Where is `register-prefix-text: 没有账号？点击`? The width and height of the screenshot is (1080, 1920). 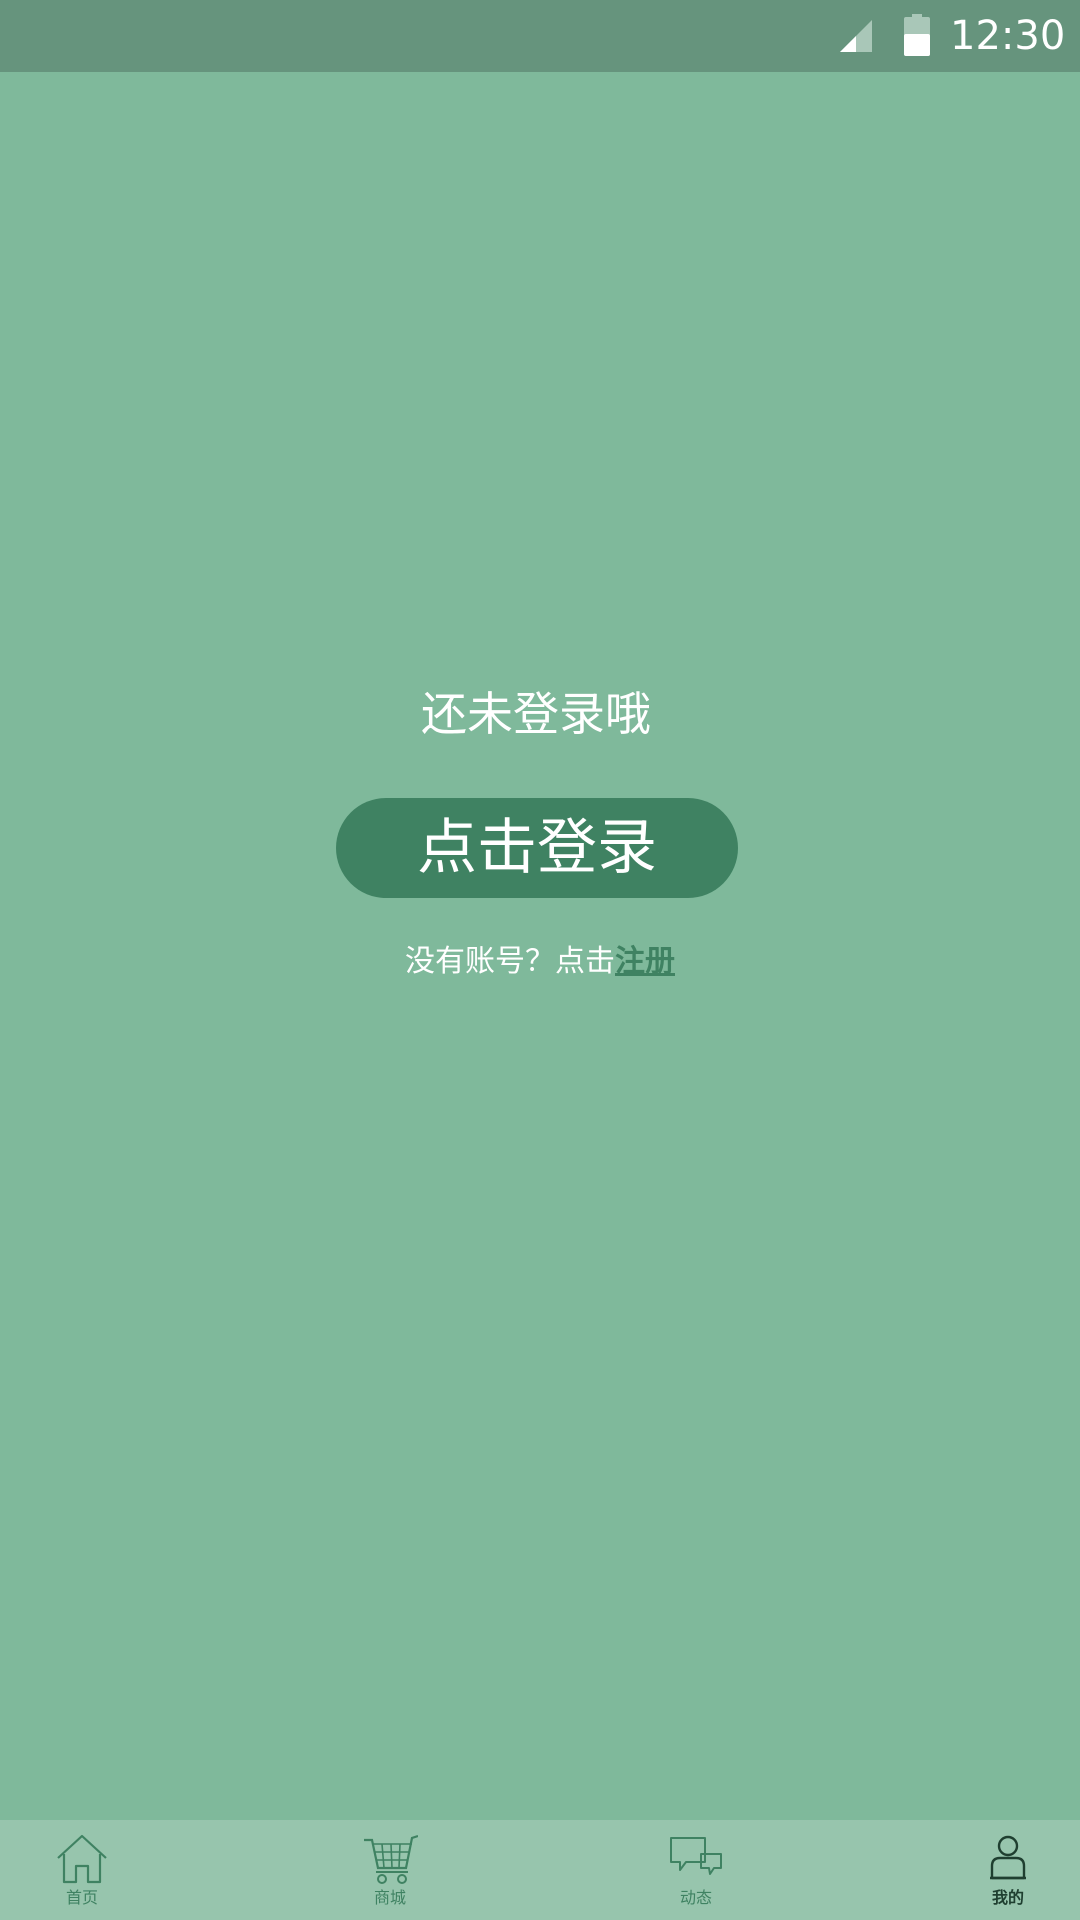 register-prefix-text: 没有账号？点击 is located at coordinates (510, 961).